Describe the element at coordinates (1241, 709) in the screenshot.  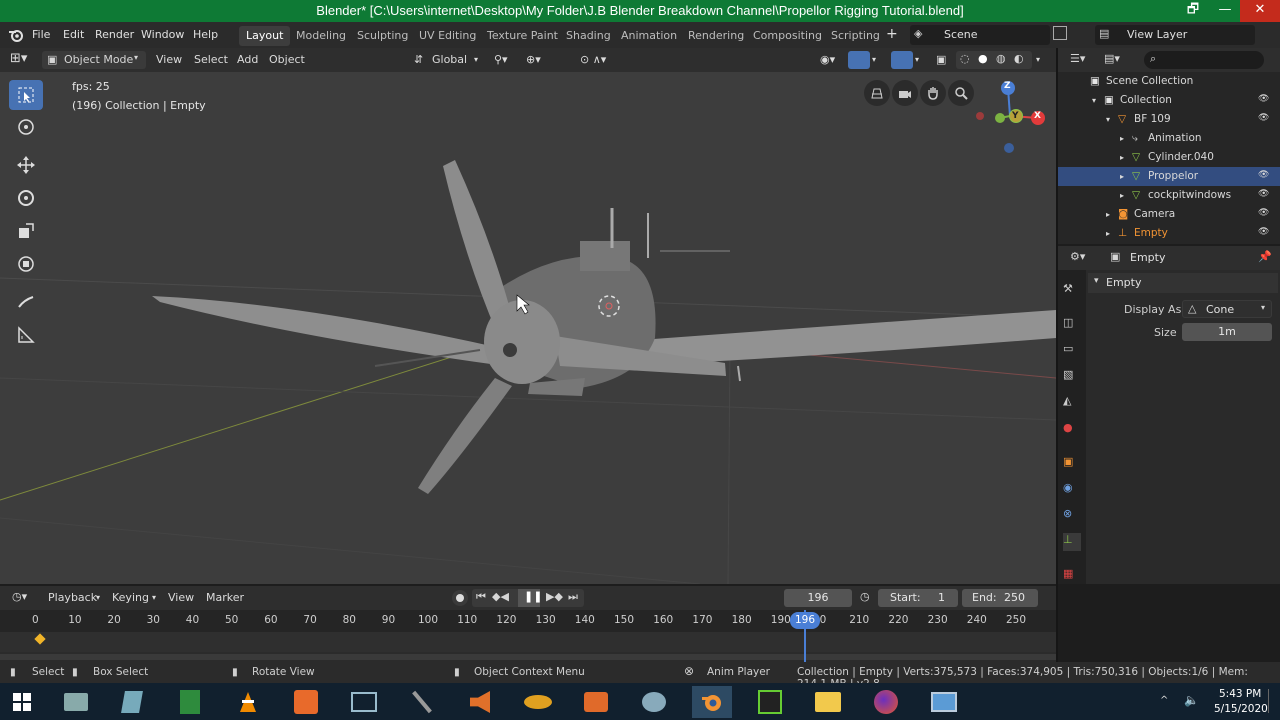
I see `clock-date: 5/15/2020` at that location.